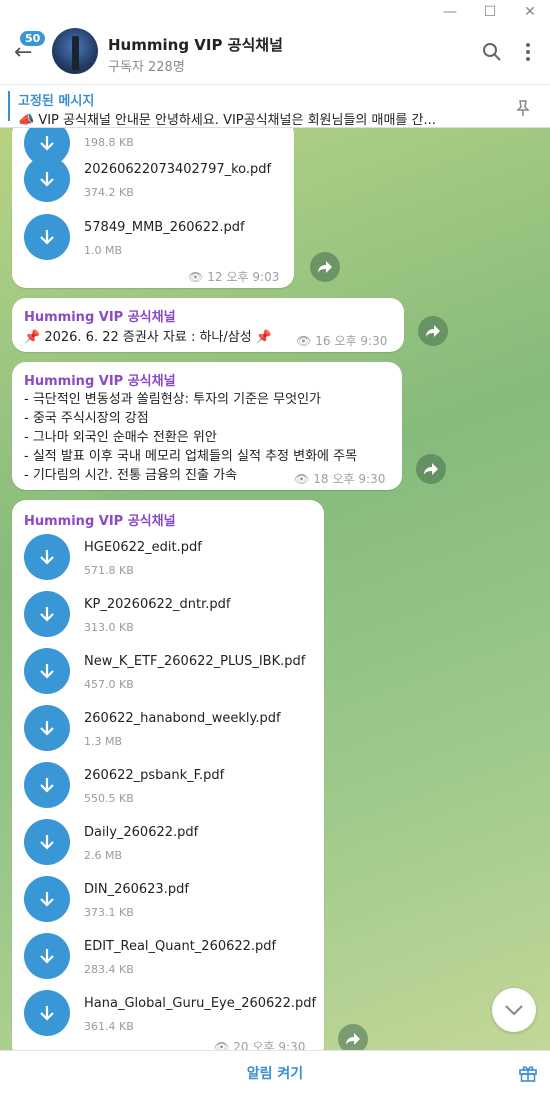 The height and width of the screenshot is (1093, 550). Describe the element at coordinates (528, 1073) in the screenshot. I see `gift-icon` at that location.